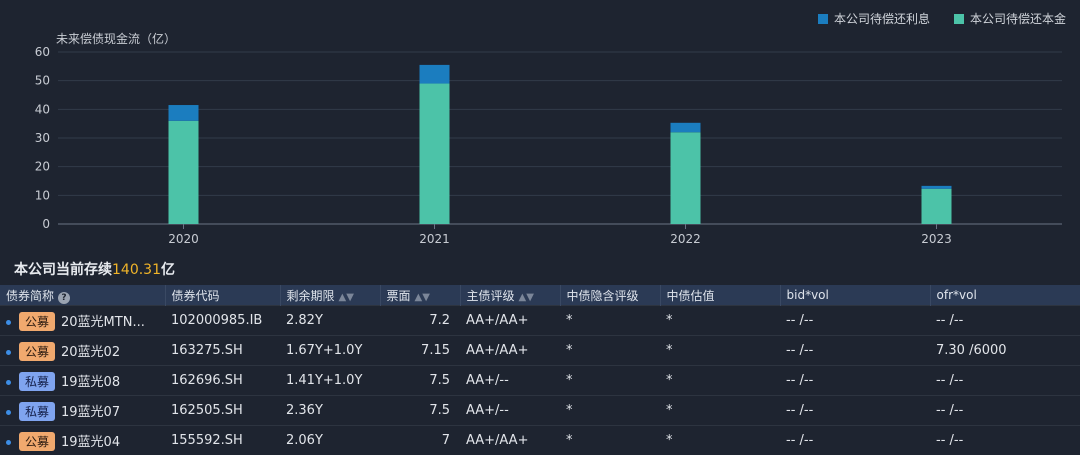 Image resolution: width=1080 pixels, height=455 pixels. Describe the element at coordinates (420, 351) in the screenshot. I see `cell-coupon: 7.15` at that location.